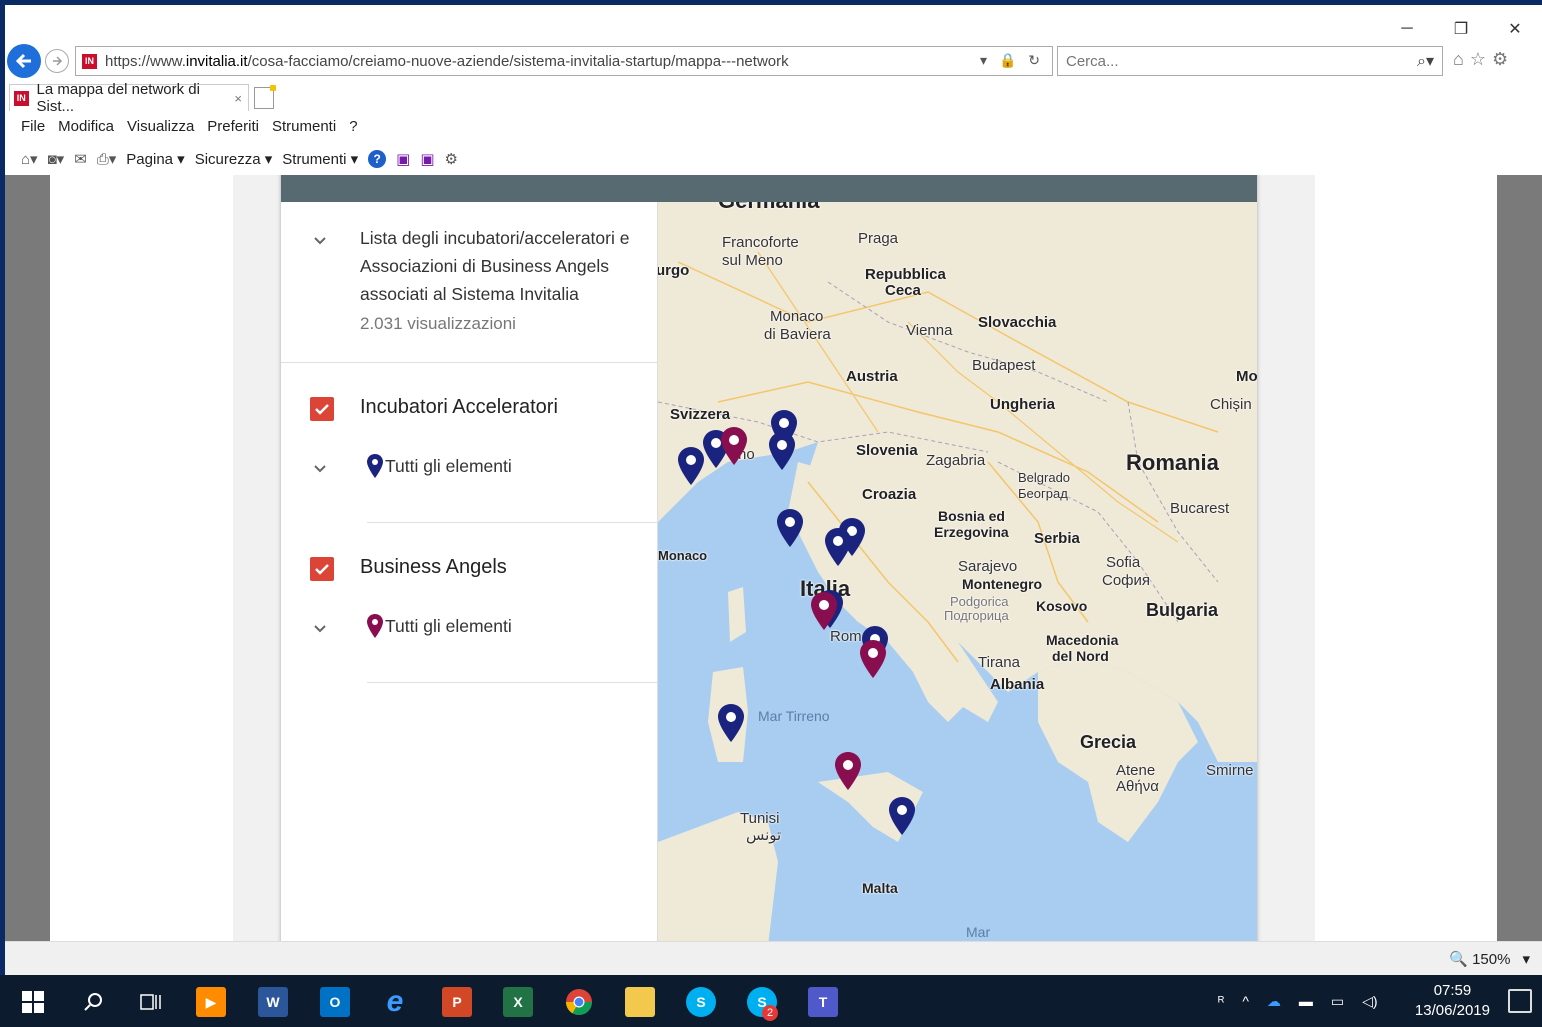 This screenshot has width=1542, height=1027. What do you see at coordinates (320, 159) in the screenshot?
I see `strumenti-command-menu: Strumenti ▾` at bounding box center [320, 159].